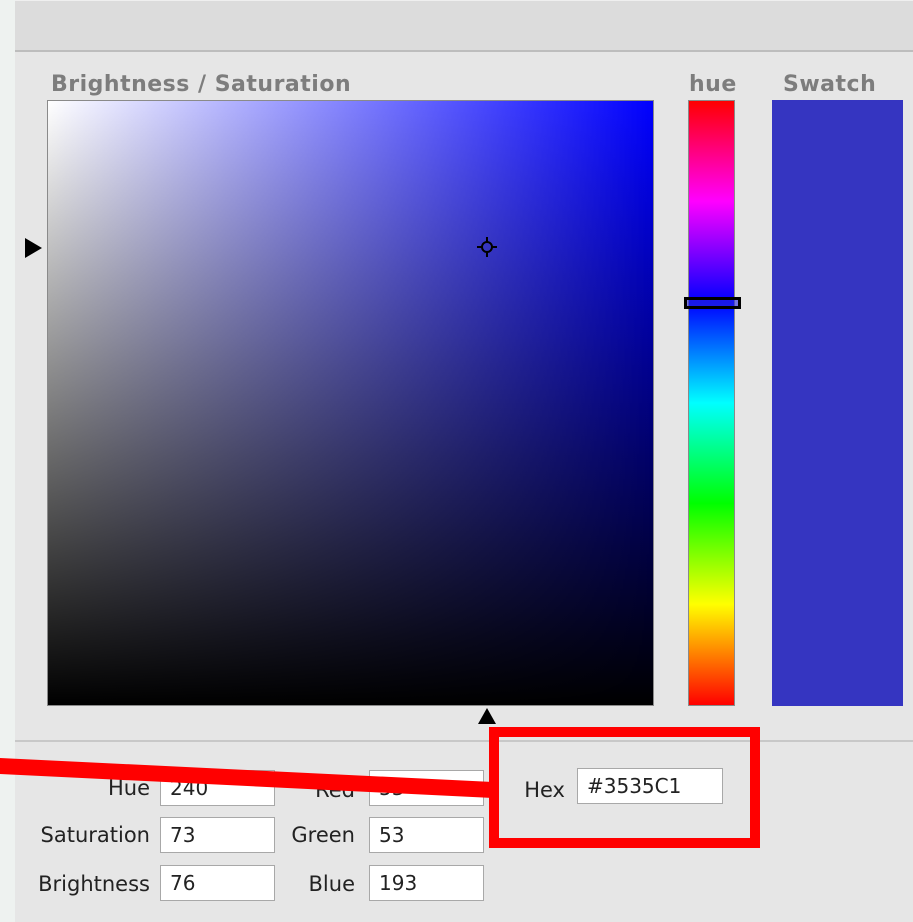 This screenshot has height=922, width=913. Describe the element at coordinates (246, 778) in the screenshot. I see `annotation-arrow-line` at that location.